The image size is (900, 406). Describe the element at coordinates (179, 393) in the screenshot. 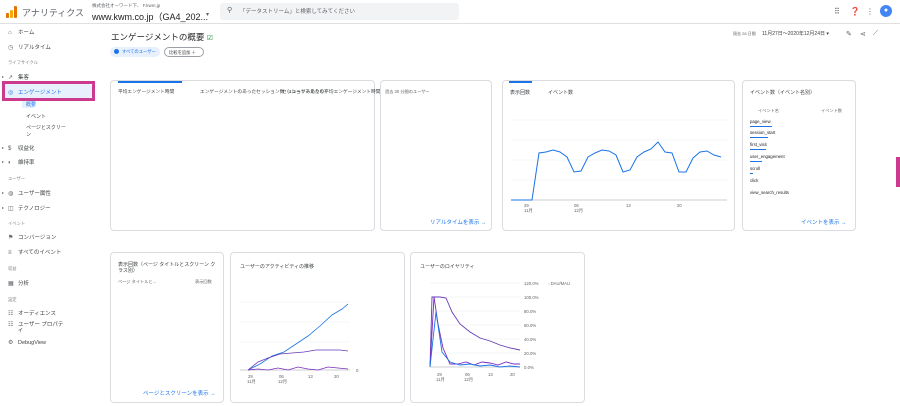

I see `view-pages-link: ページとスクリーンを表示 →` at that location.